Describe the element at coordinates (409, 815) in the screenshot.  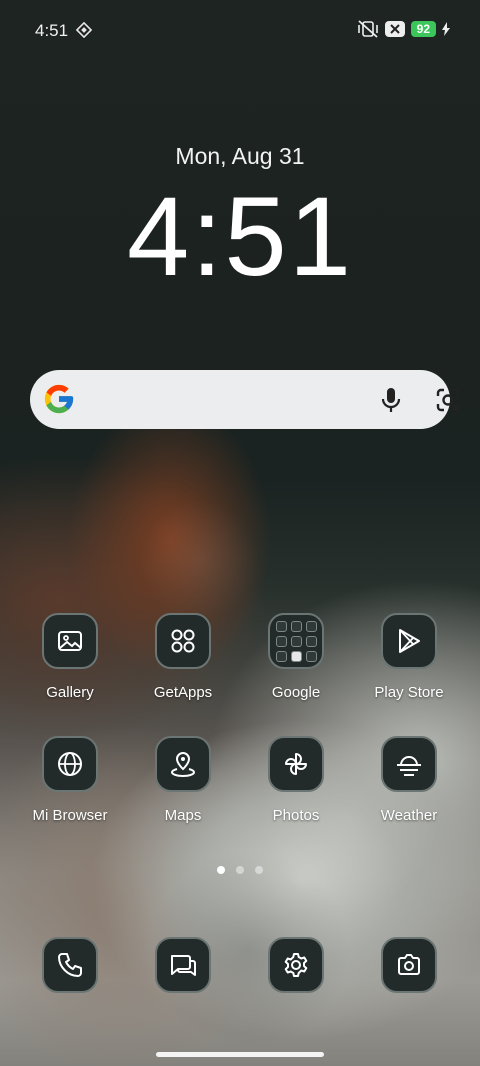
I see `app-label: Weather` at that location.